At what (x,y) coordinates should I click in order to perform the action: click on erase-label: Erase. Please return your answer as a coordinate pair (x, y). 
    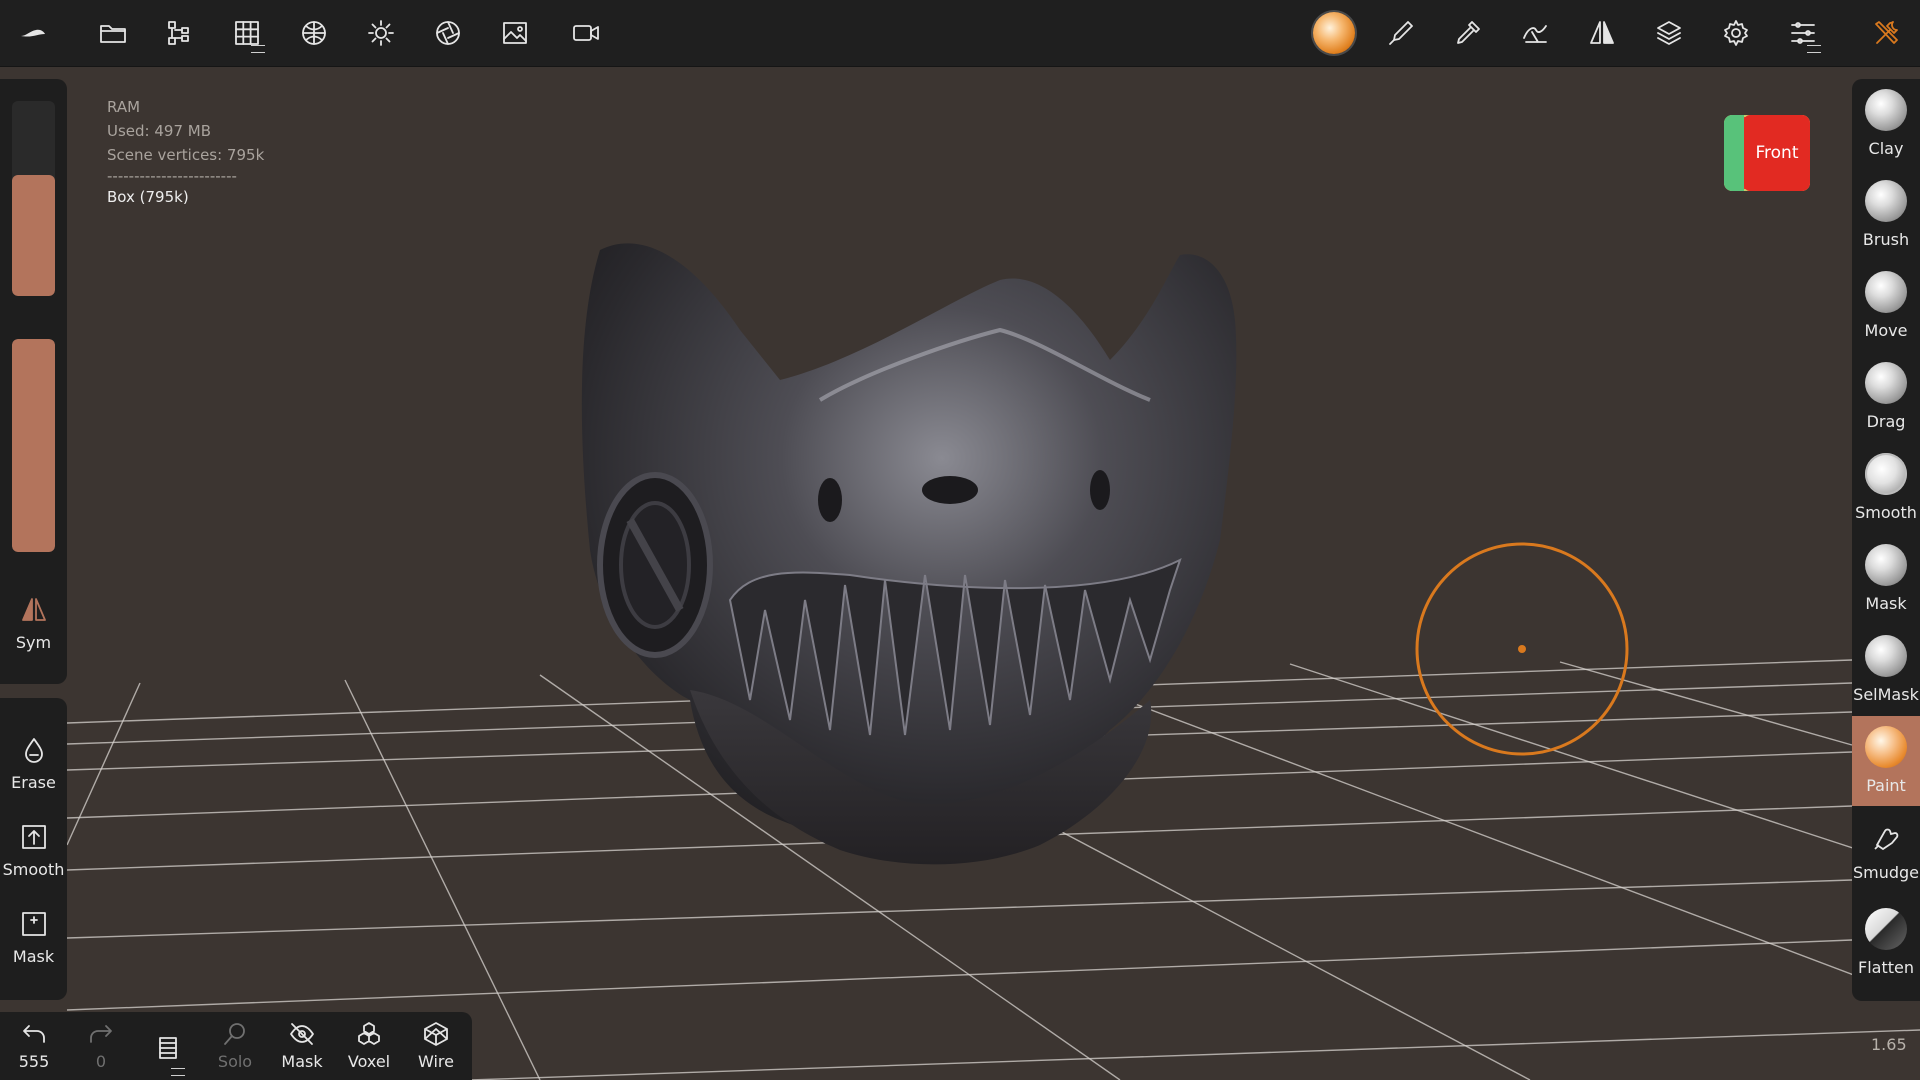
    Looking at the image, I should click on (33, 782).